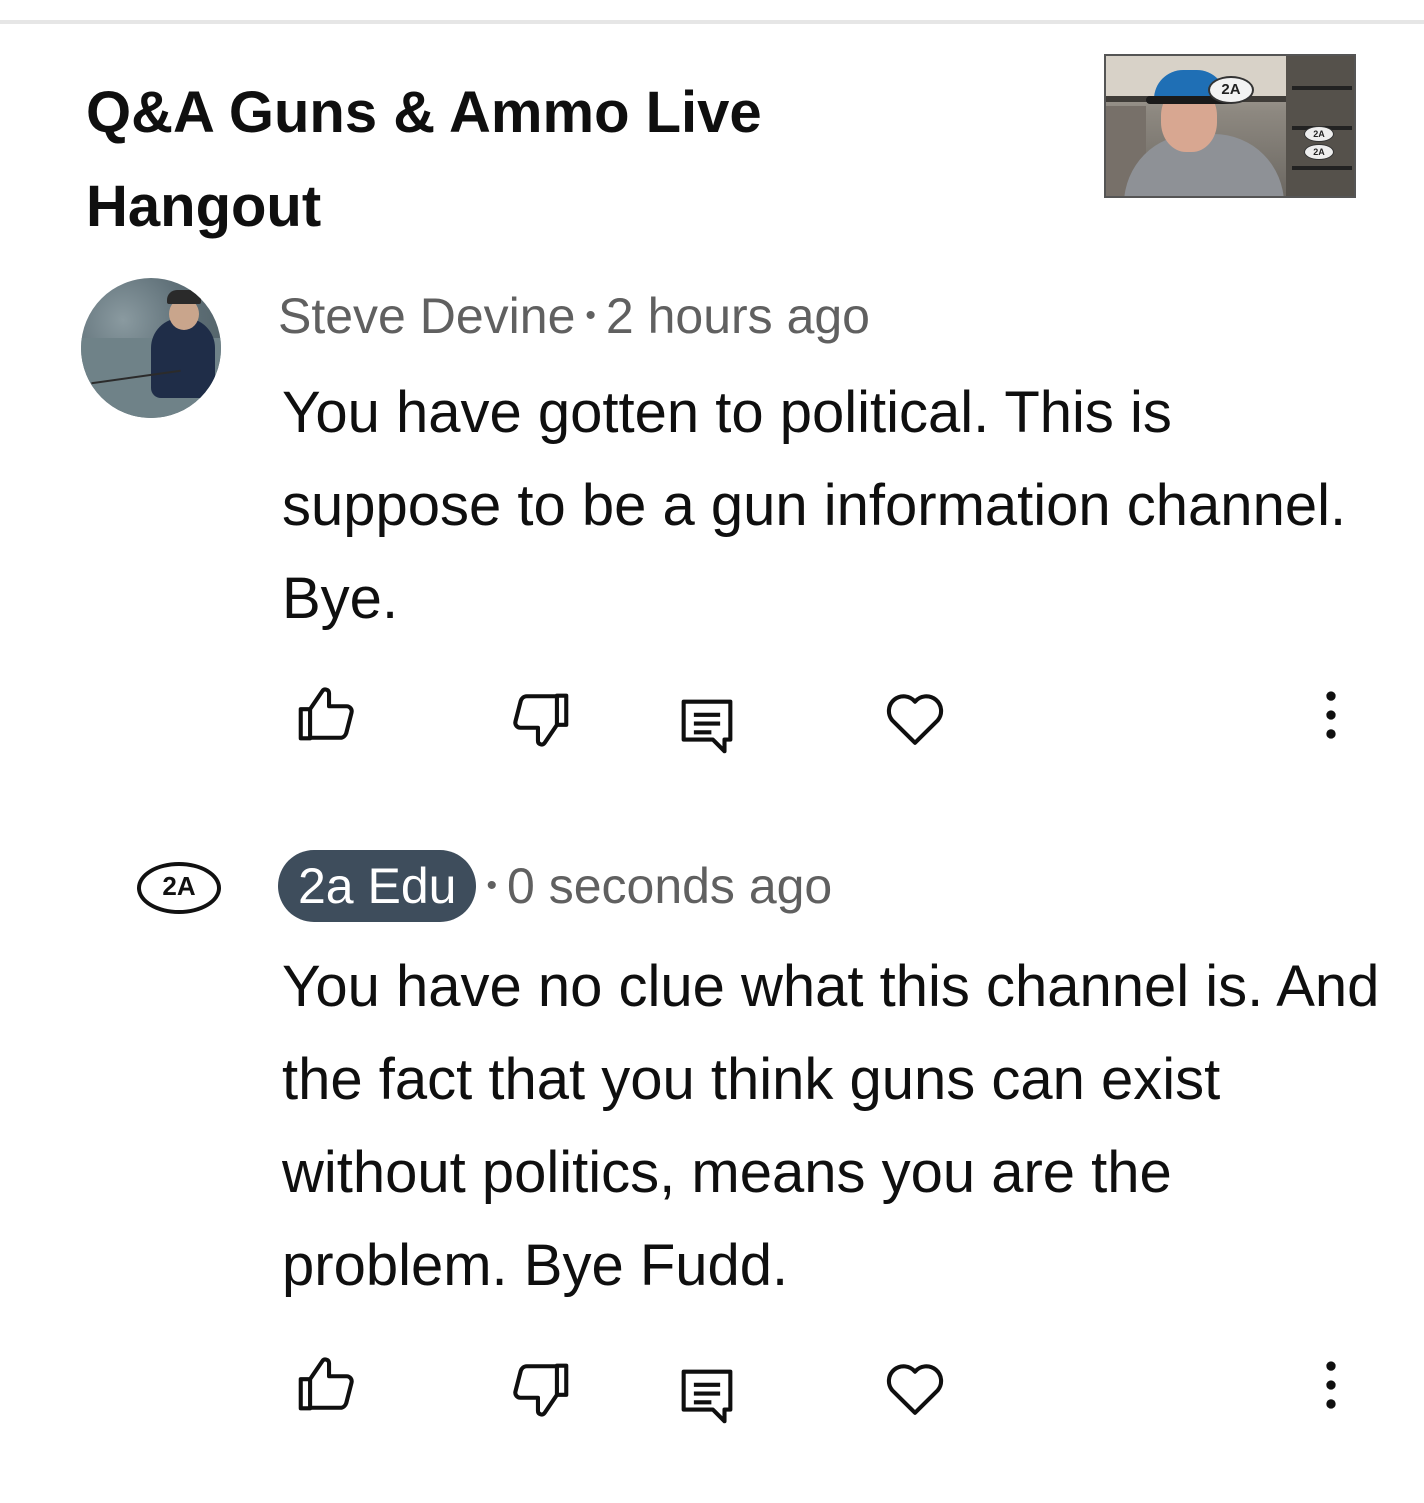 The height and width of the screenshot is (1503, 1424). I want to click on creator-author-badge: 2a Edu, so click(377, 886).